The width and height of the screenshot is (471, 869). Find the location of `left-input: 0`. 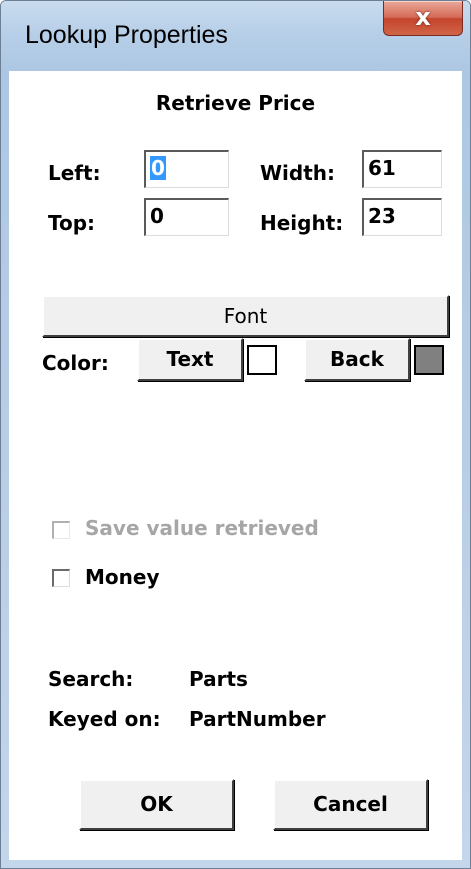

left-input: 0 is located at coordinates (186, 169).